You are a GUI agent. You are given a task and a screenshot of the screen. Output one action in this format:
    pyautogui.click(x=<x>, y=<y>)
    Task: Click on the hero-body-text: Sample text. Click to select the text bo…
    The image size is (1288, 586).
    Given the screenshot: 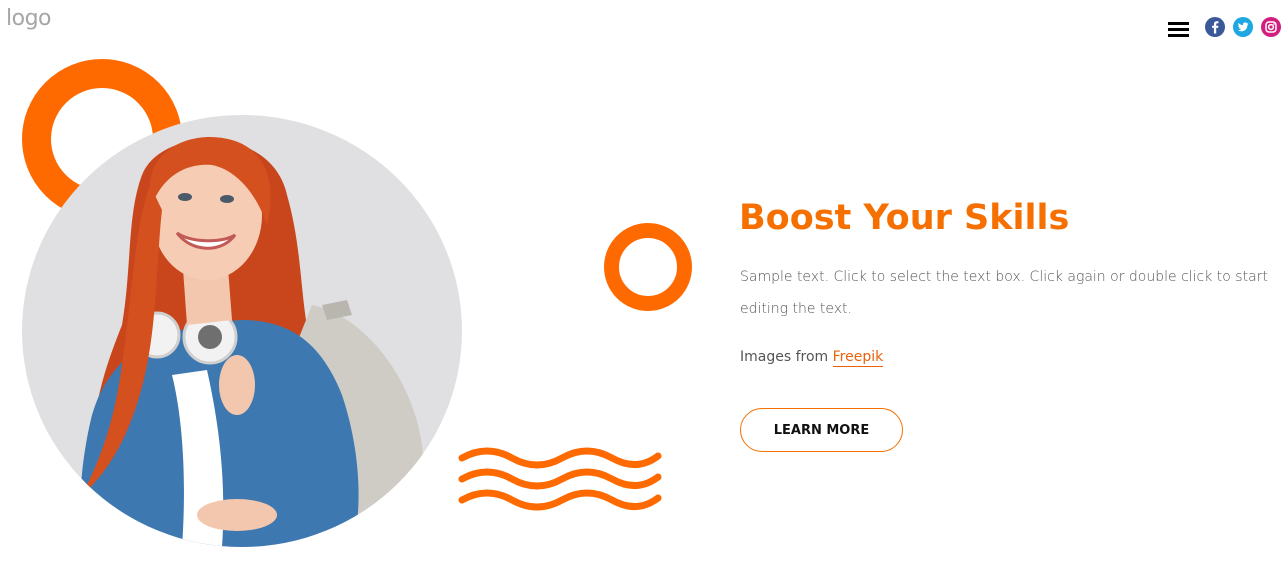 What is the action you would take?
    pyautogui.click(x=1010, y=293)
    